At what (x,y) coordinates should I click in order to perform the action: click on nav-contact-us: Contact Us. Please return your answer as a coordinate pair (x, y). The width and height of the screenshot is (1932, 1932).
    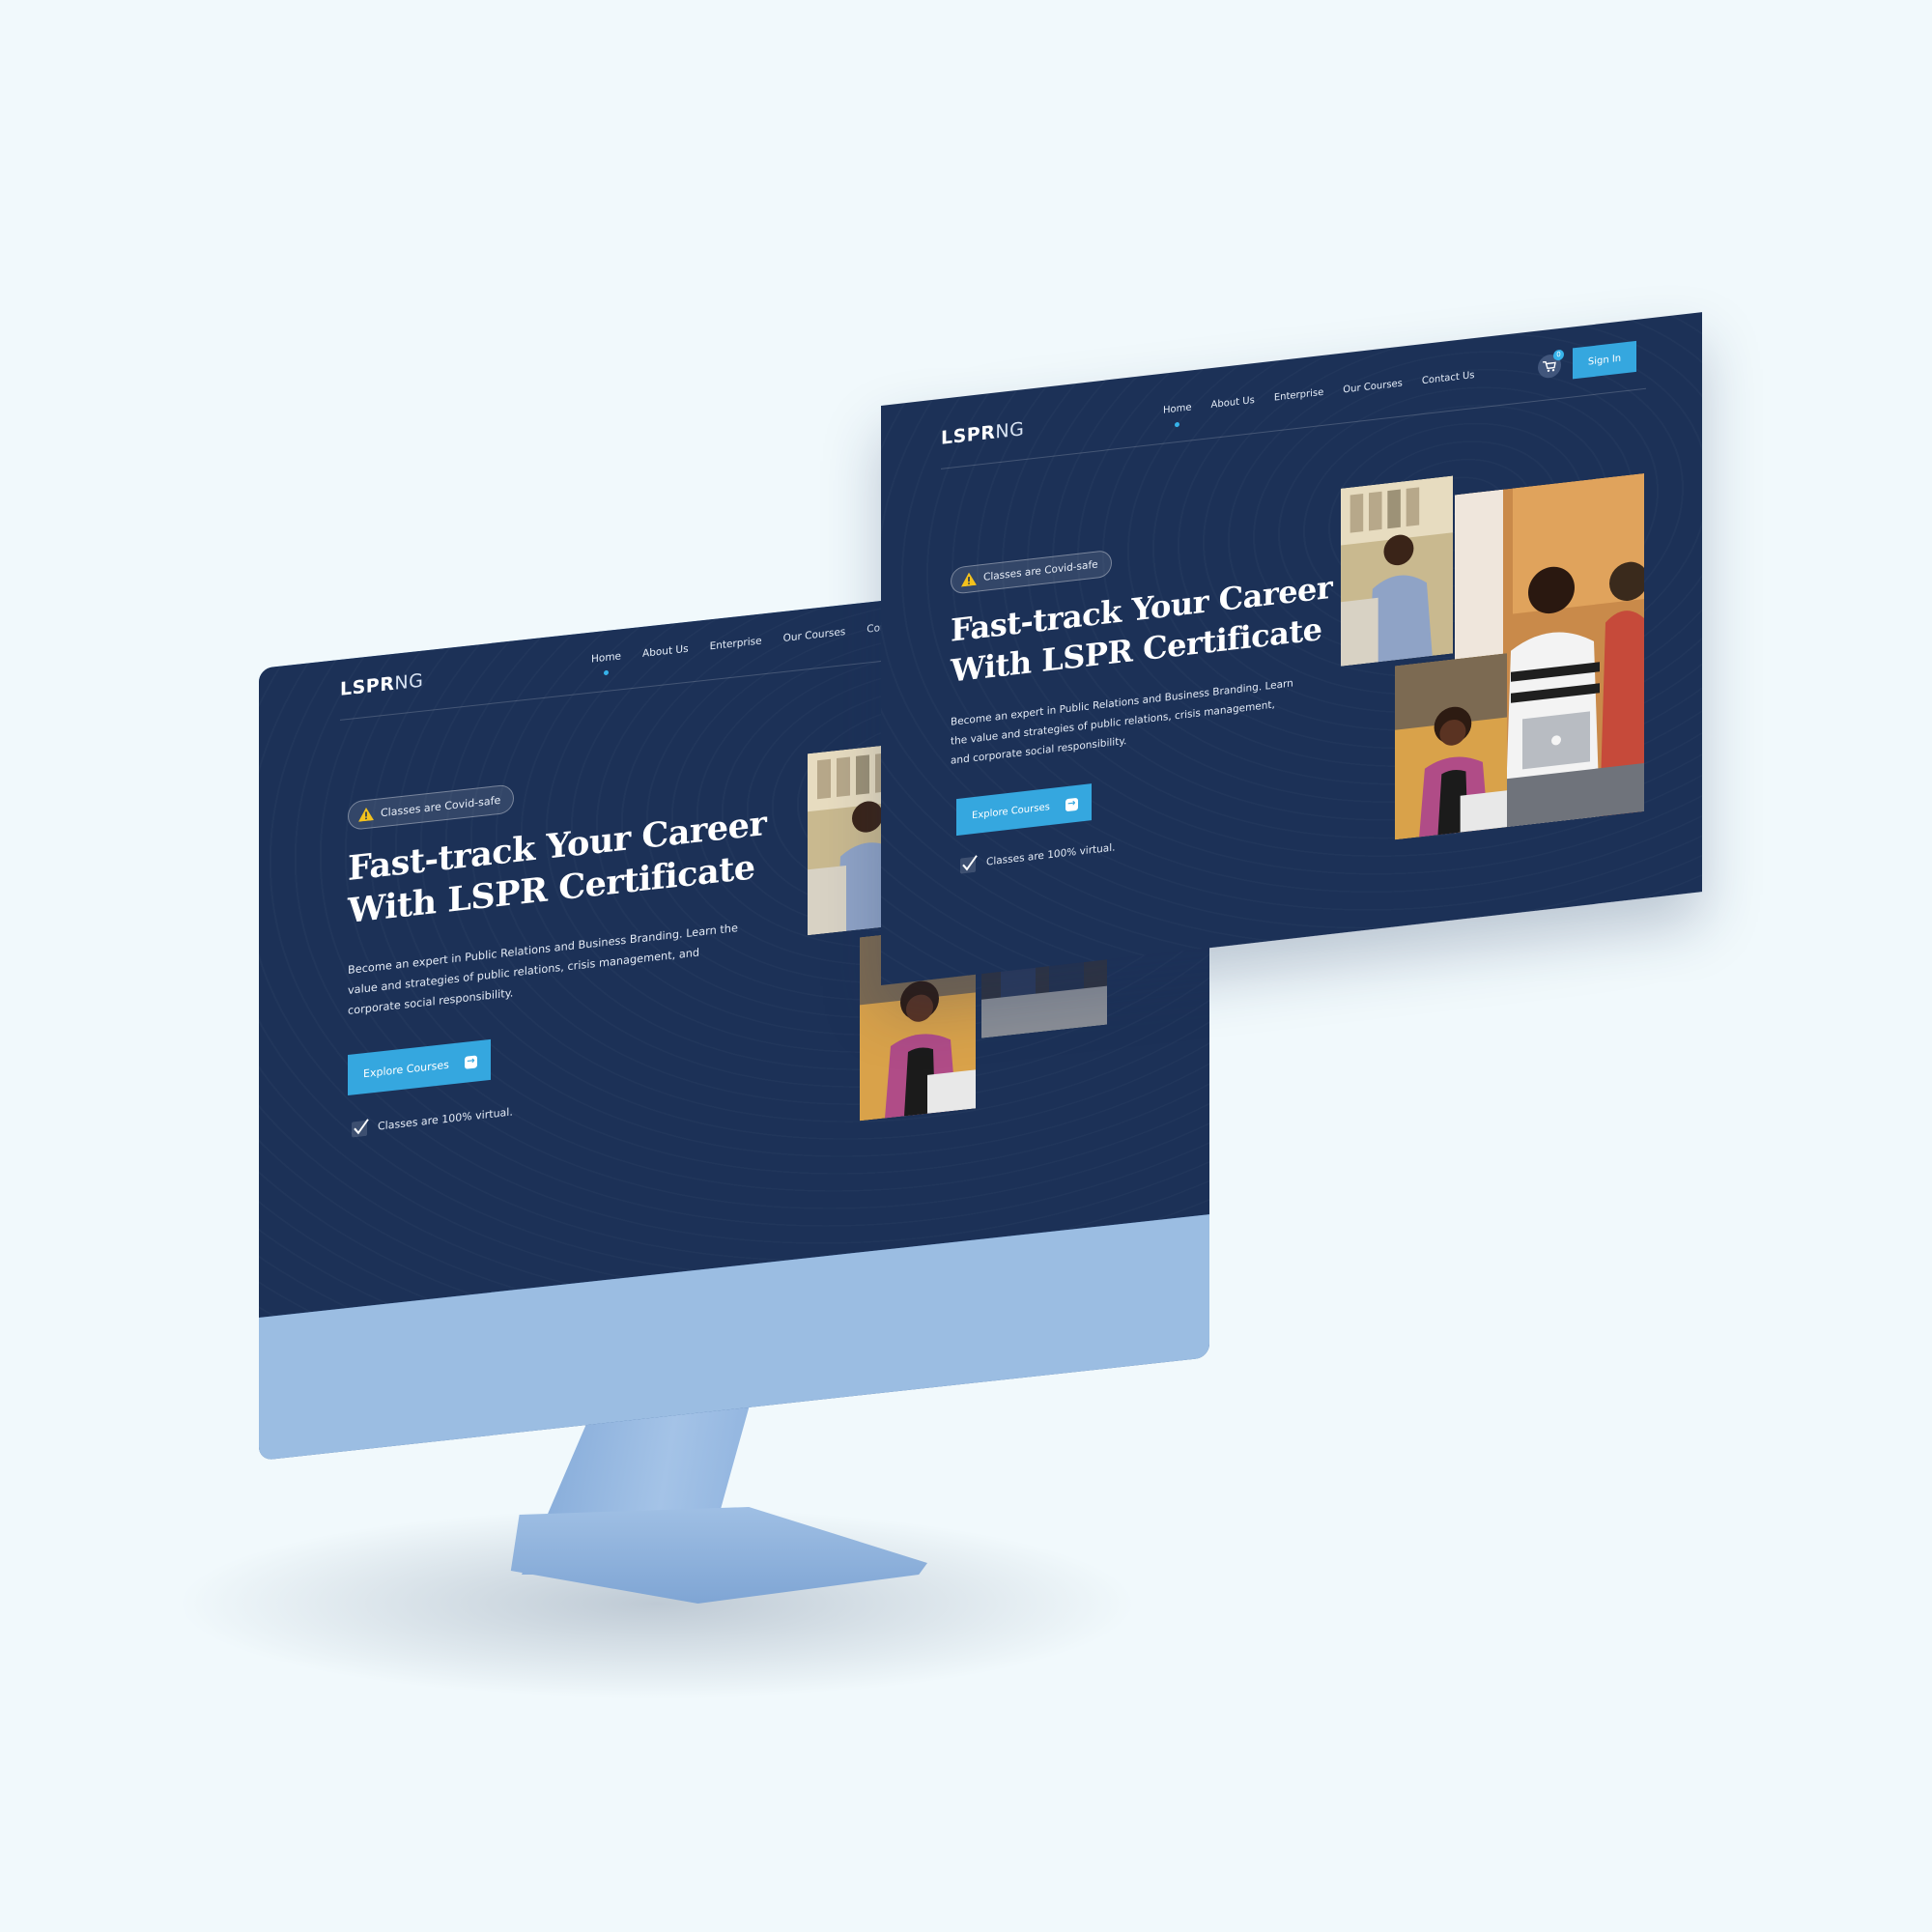
    Looking at the image, I should click on (1448, 378).